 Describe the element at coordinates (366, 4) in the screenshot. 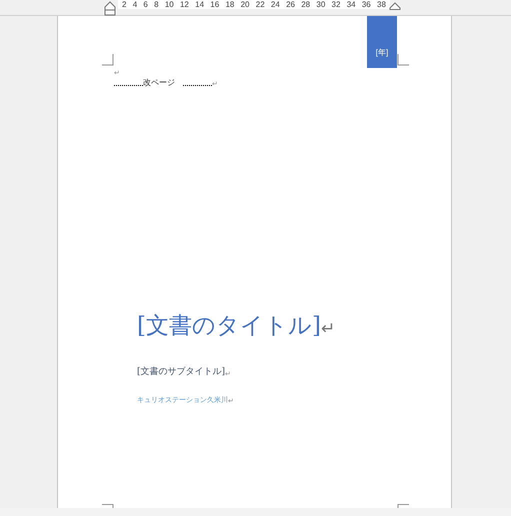

I see `ruler-number: 36` at that location.